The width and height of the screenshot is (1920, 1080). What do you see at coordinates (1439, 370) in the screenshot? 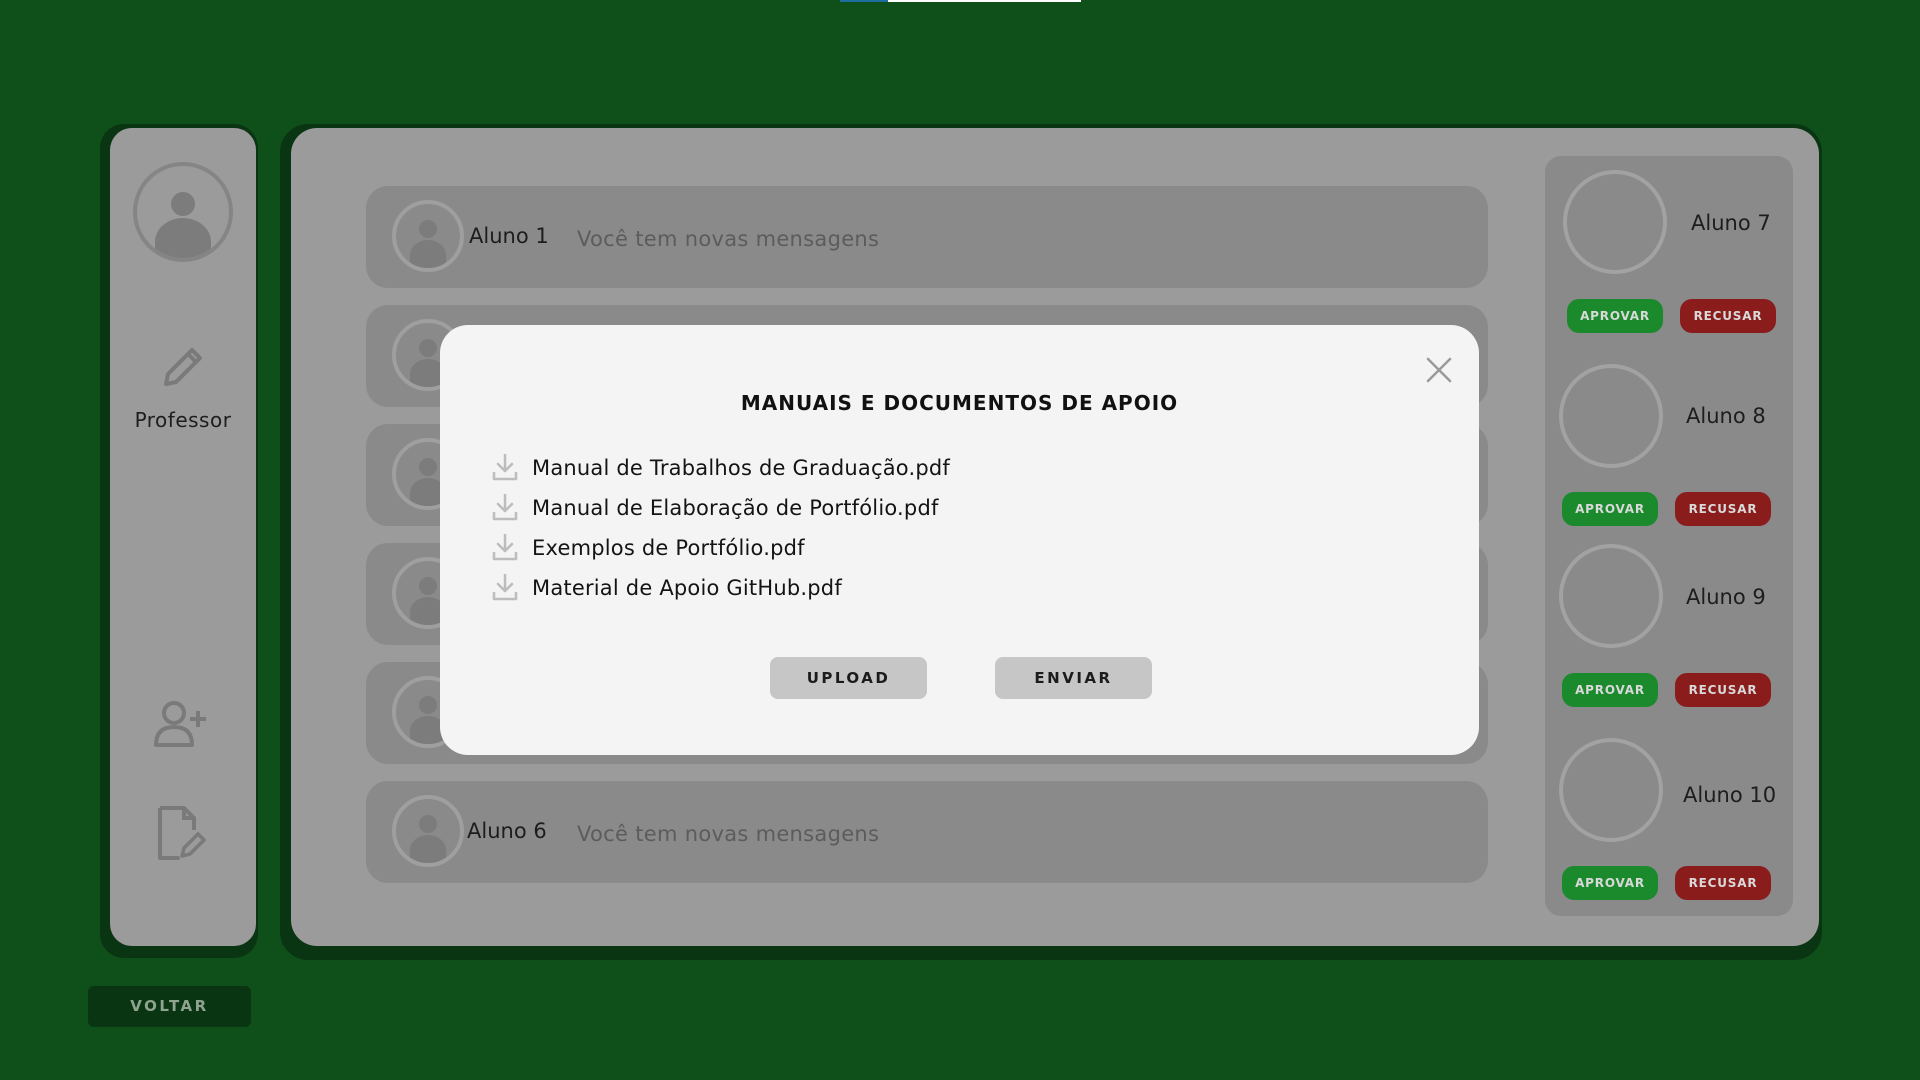
I see `close-icon` at bounding box center [1439, 370].